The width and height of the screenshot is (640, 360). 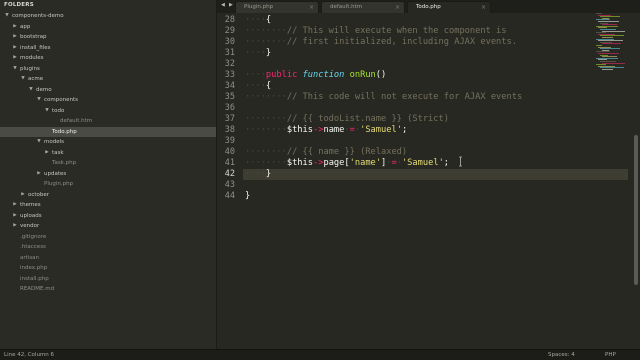 What do you see at coordinates (258, 86) in the screenshot?
I see `code-line: ····{` at bounding box center [258, 86].